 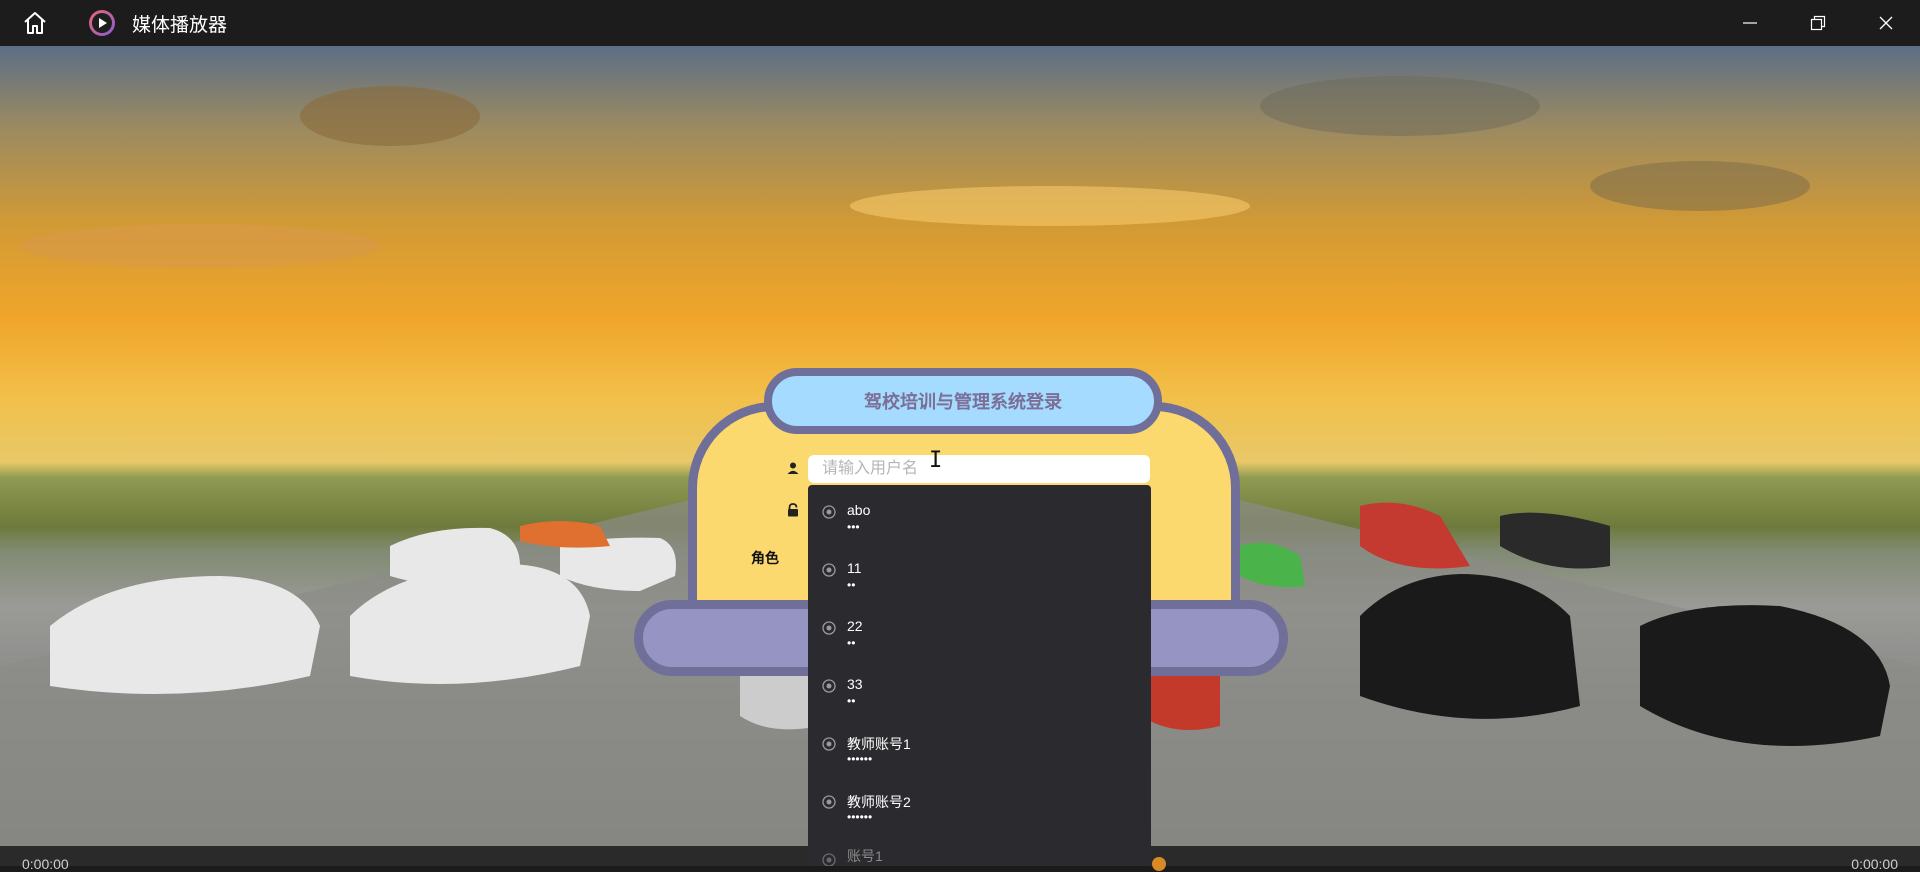 What do you see at coordinates (865, 856) in the screenshot?
I see `account-name: 账号1` at bounding box center [865, 856].